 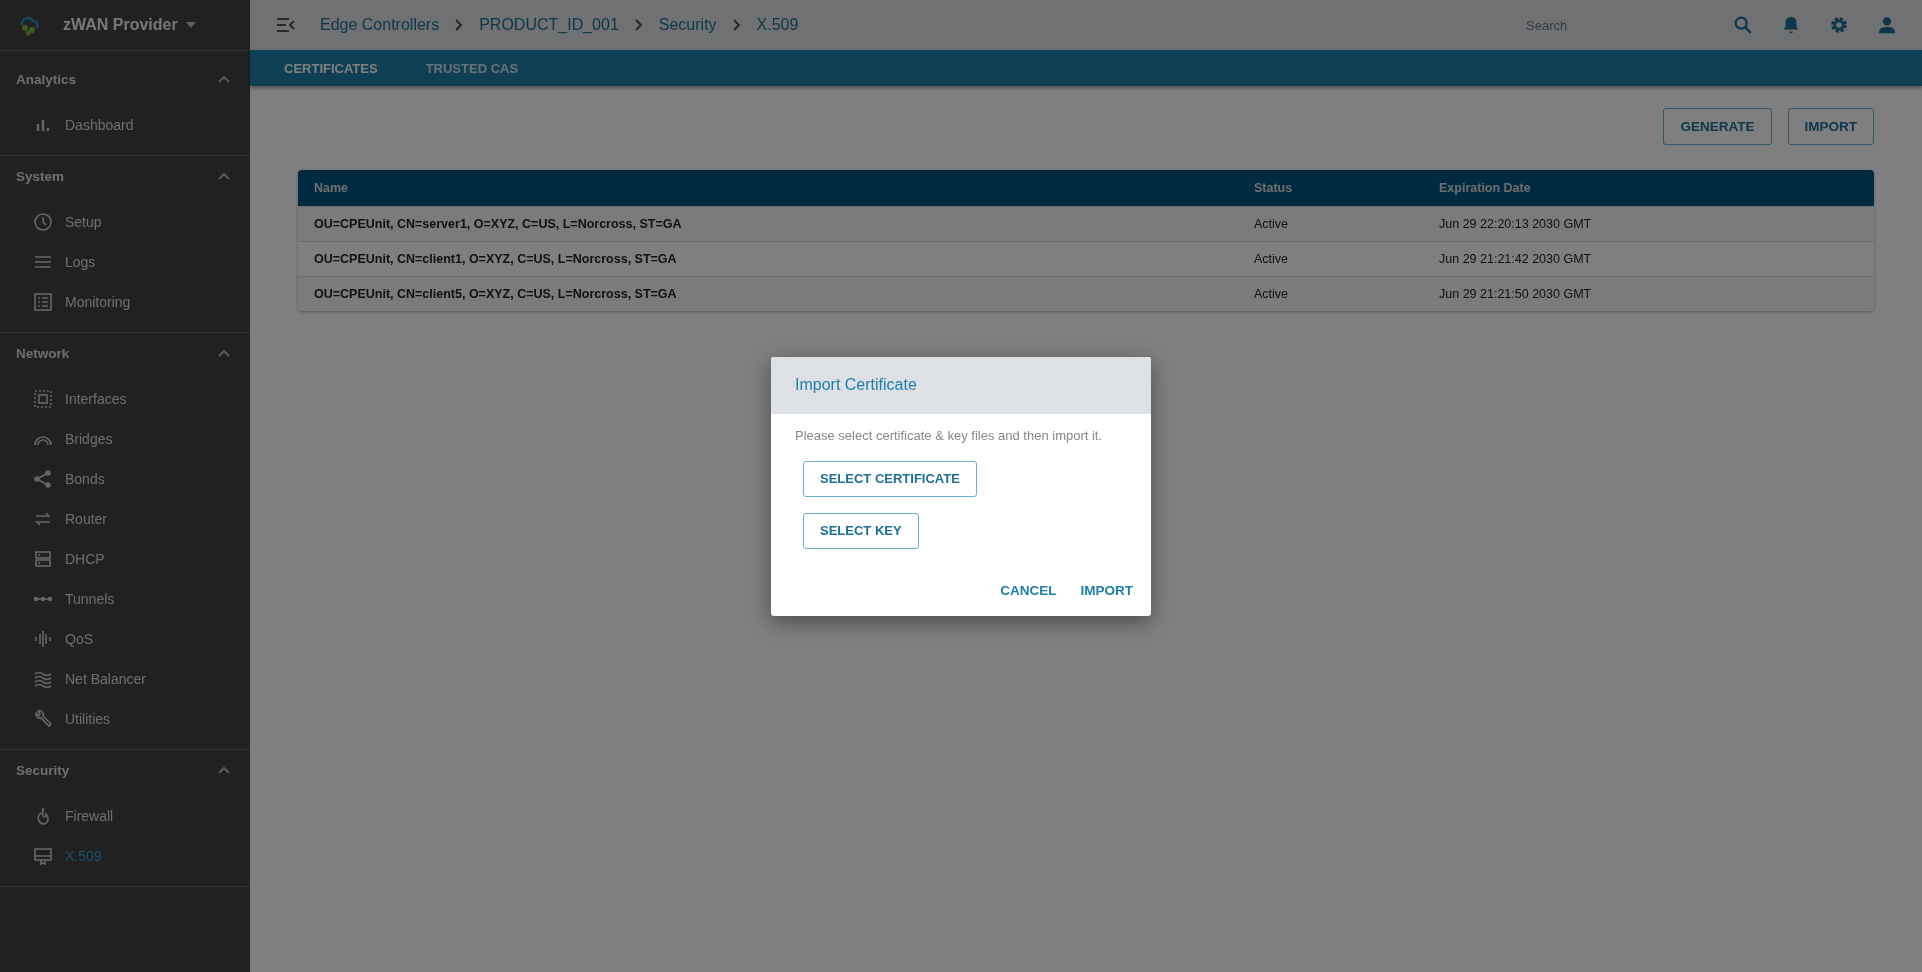 I want to click on section-title: Analytics, so click(x=46, y=79).